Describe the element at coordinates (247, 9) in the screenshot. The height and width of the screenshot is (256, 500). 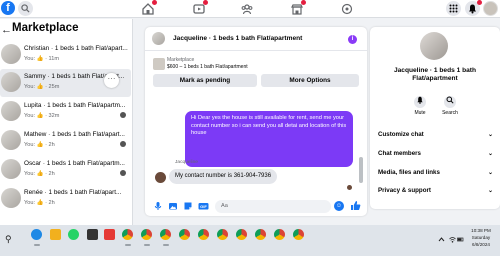
I see `groups-icon` at that location.